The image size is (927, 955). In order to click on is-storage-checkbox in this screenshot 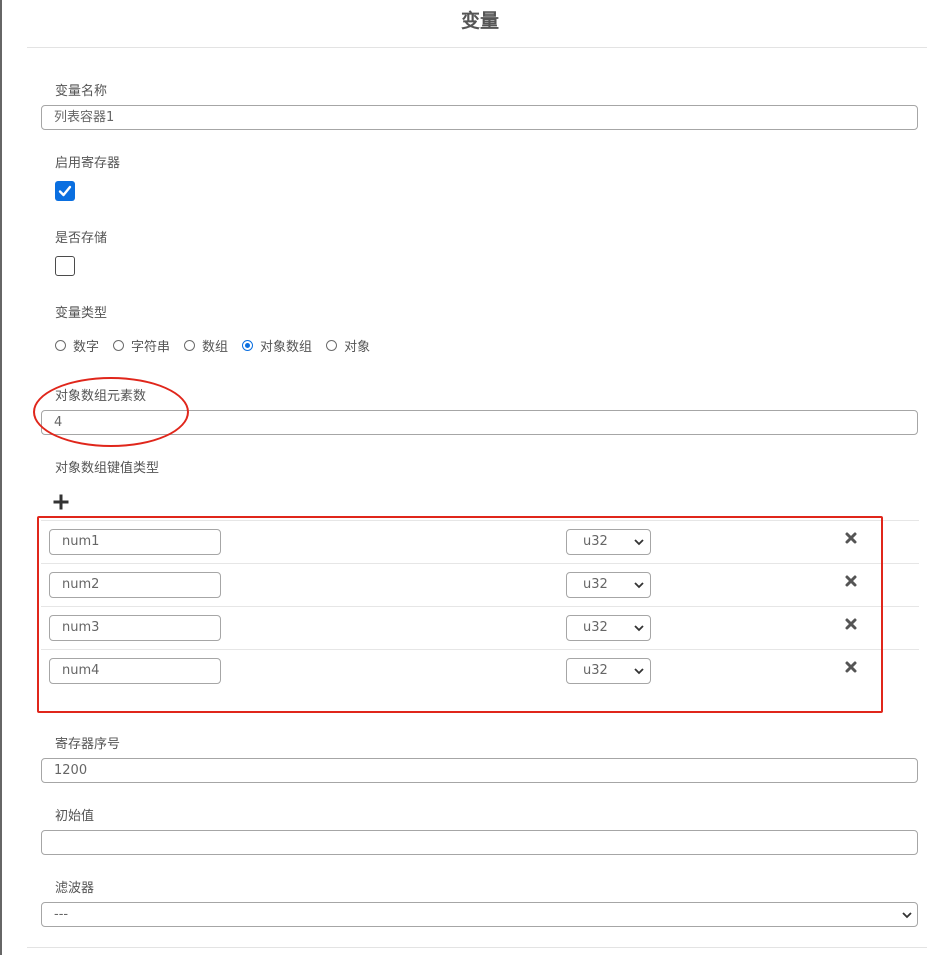, I will do `click(65, 266)`.